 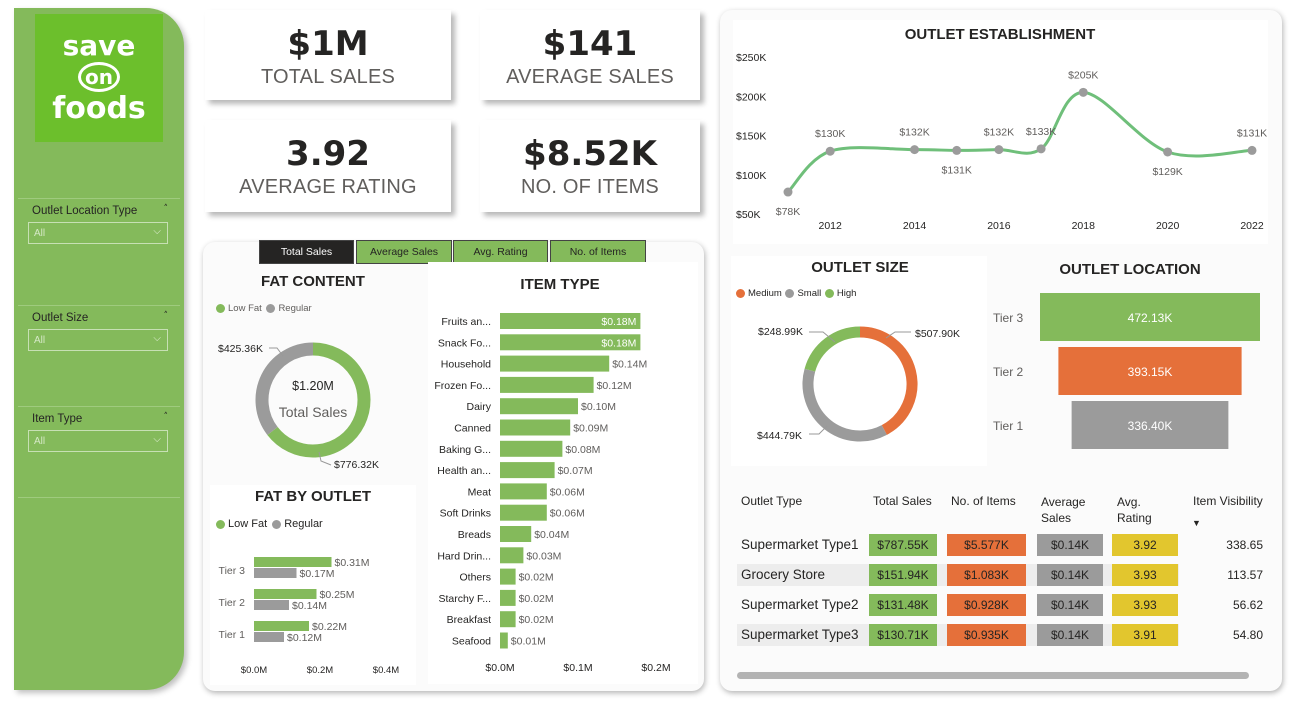 I want to click on table-cell: $5.577K, so click(x=986, y=545).